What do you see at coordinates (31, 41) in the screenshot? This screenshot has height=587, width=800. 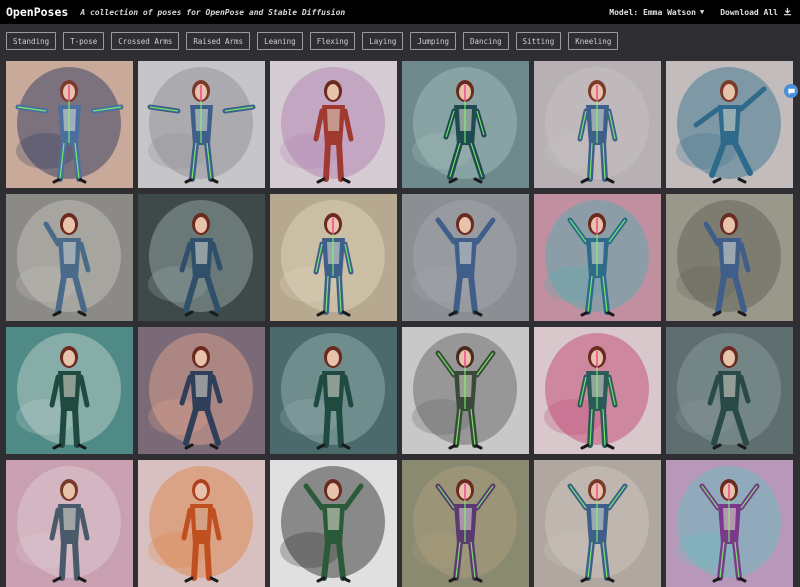 I see `filter-chip-standing: Standing` at bounding box center [31, 41].